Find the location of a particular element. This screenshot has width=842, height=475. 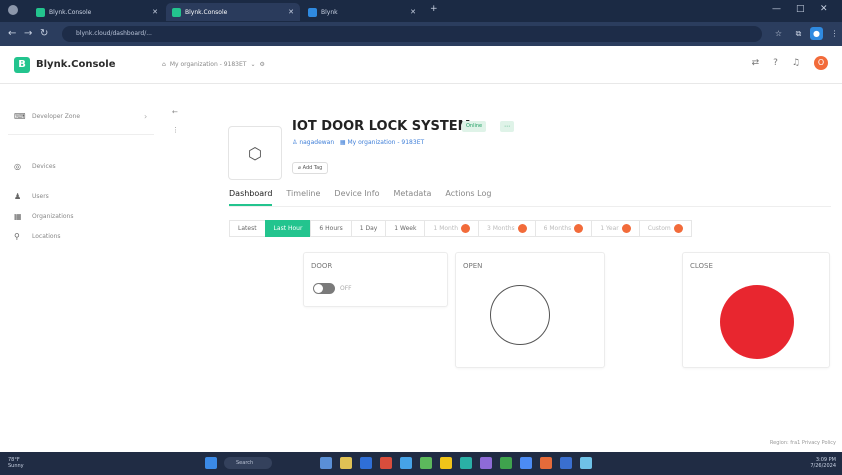

sidebar-item-devices: ◎ Devices is located at coordinates (35, 166).